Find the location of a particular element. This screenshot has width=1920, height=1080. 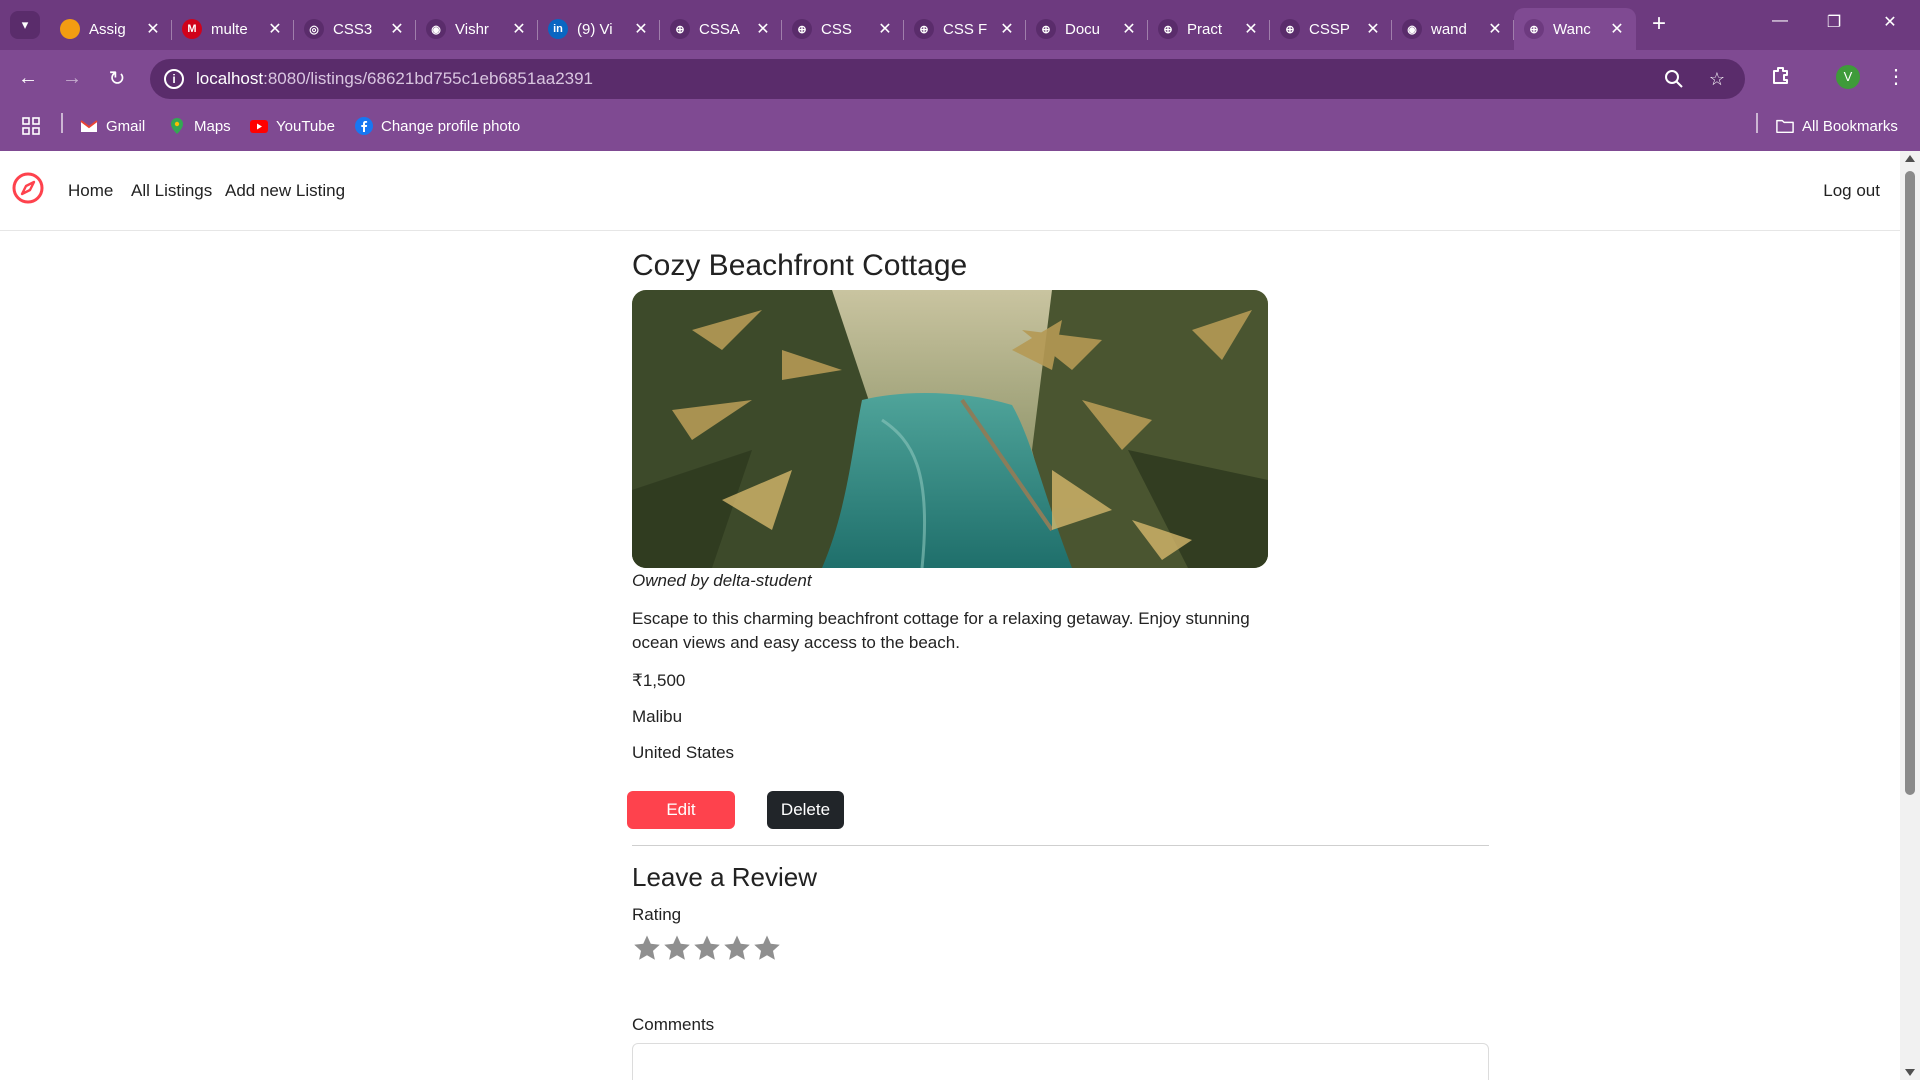

delete-button: Delete is located at coordinates (805, 810).